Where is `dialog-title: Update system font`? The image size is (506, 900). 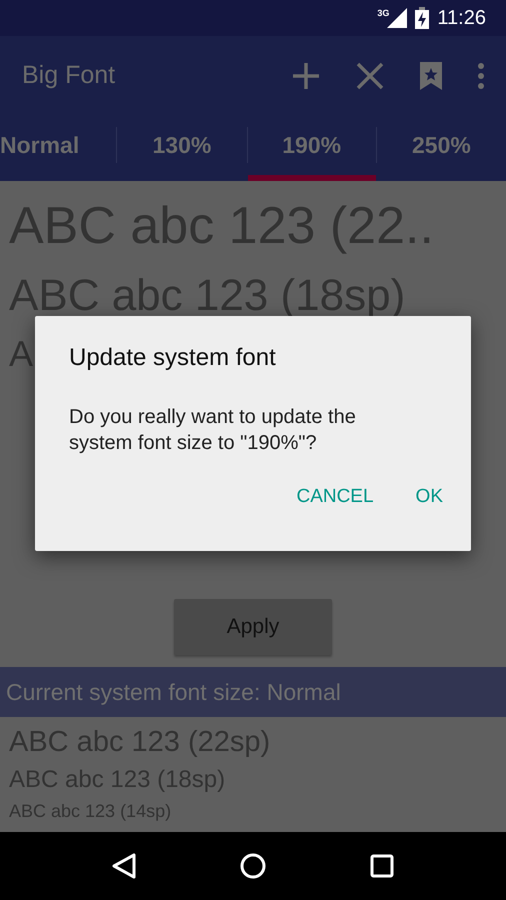
dialog-title: Update system font is located at coordinates (173, 358).